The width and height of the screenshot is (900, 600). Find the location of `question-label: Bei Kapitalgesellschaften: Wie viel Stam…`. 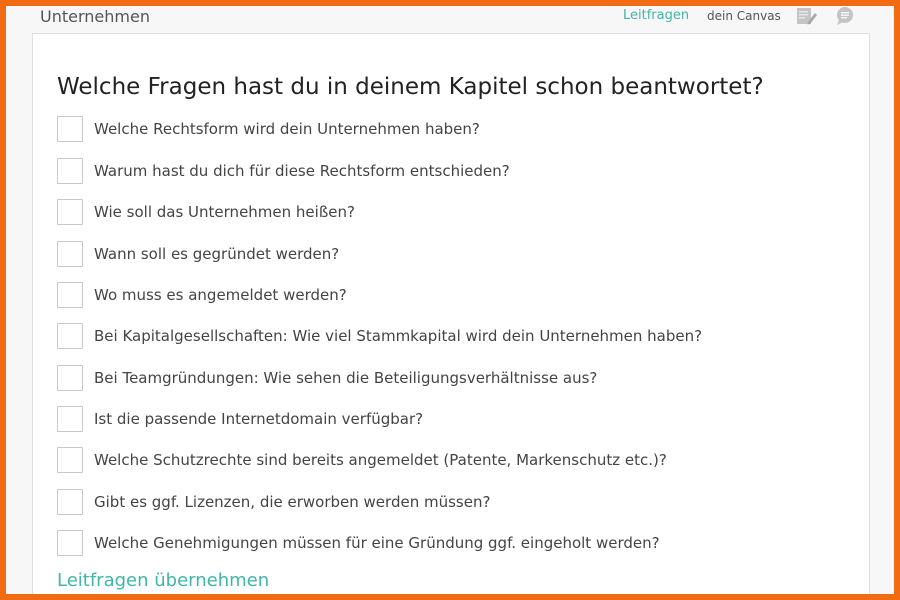

question-label: Bei Kapitalgesellschaften: Wie viel Stam… is located at coordinates (398, 336).